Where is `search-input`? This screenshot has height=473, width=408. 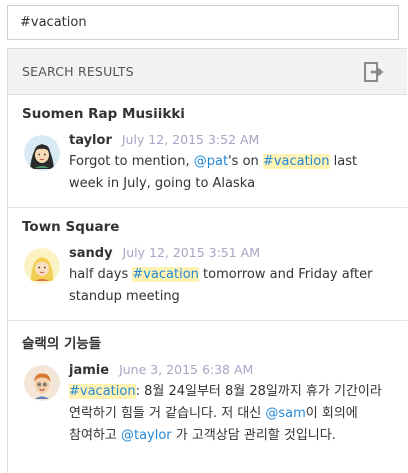
search-input is located at coordinates (203, 22).